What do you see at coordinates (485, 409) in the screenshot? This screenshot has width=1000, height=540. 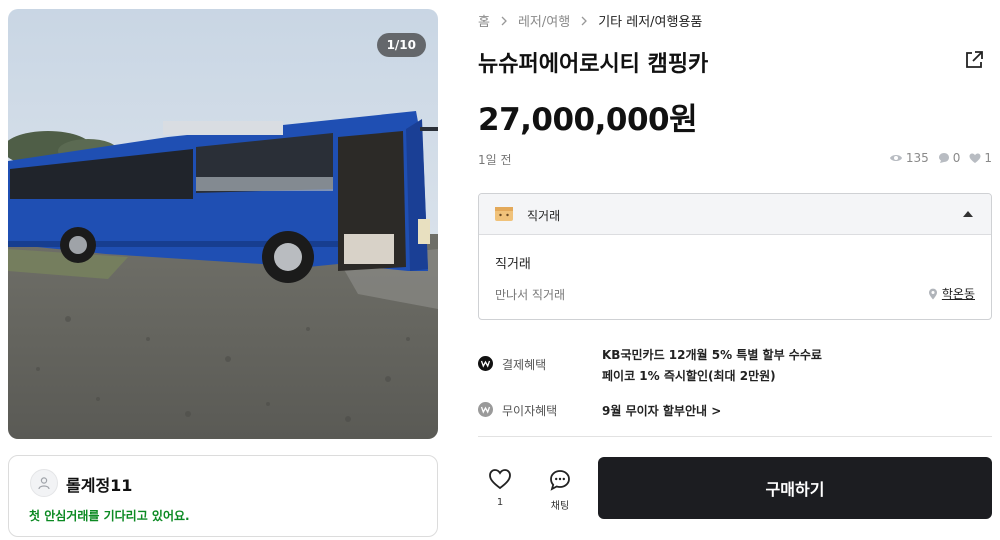 I see `interest-benefit-icon` at bounding box center [485, 409].